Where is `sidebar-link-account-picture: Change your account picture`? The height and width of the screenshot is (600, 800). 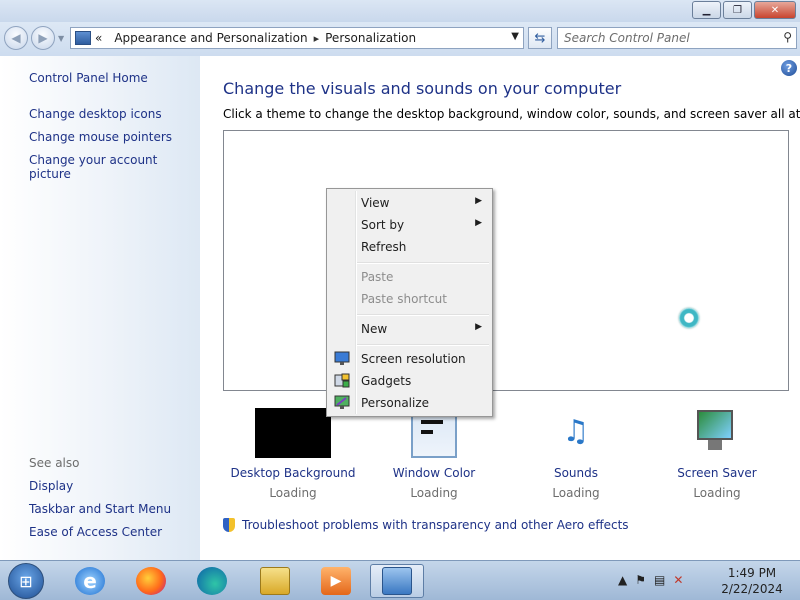
sidebar-link-account-picture: Change your account picture is located at coordinates (114, 167).